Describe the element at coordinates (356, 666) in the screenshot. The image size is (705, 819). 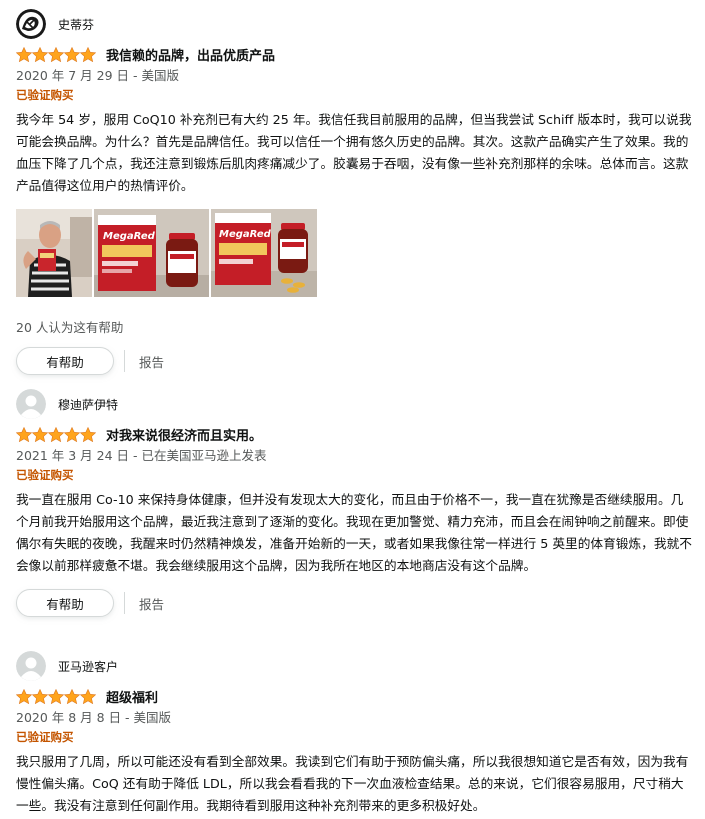
I see `reviewer-profile: 亚马逊客户` at that location.